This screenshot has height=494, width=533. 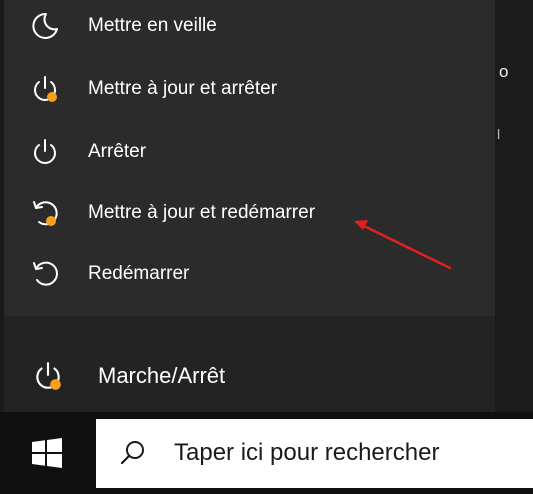 I want to click on menu-item-update-and-restart: Mettre à jour et redémarrer, so click(x=249, y=213).